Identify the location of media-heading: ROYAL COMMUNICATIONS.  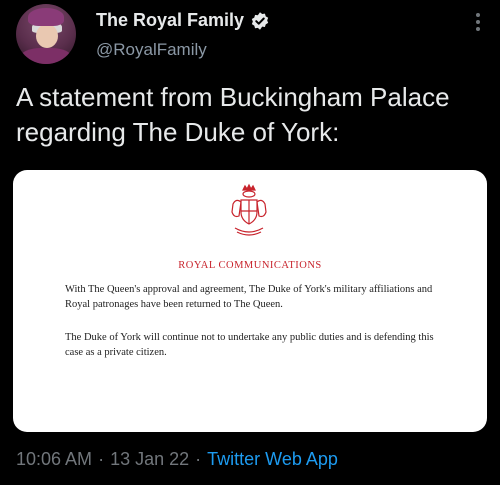
(250, 265).